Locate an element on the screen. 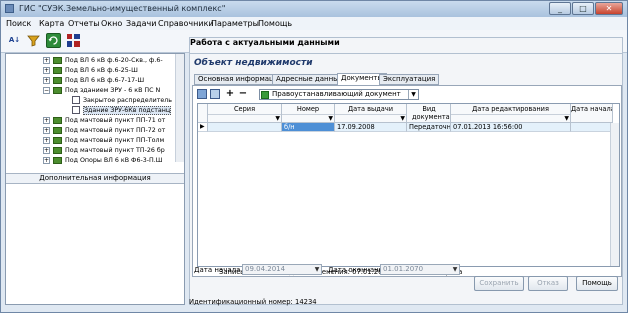 The image size is (628, 313). grid-vertical-scrollbar is located at coordinates (614, 194).